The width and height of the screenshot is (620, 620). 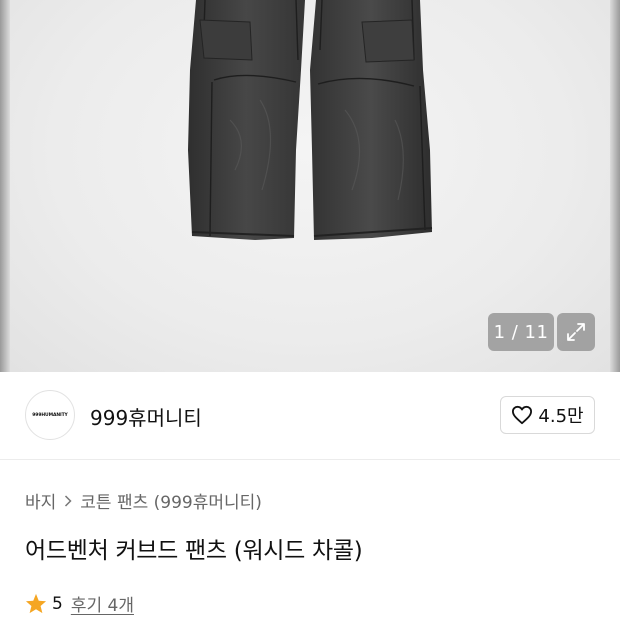 I want to click on product-title: 어드벤처 커브드 팬츠 (워시드 차콜), so click(x=194, y=551).